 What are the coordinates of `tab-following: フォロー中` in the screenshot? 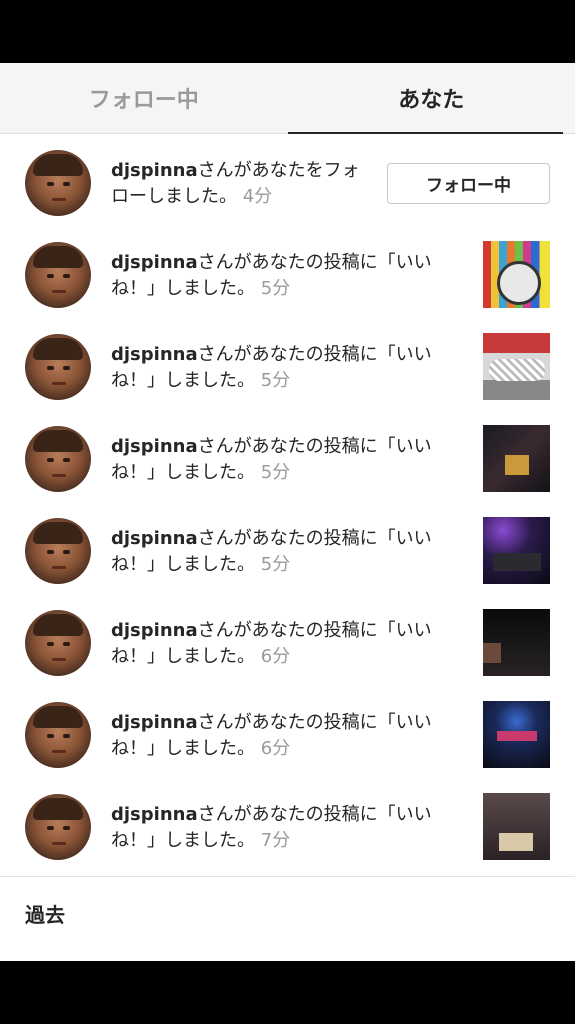 It's located at (144, 98).